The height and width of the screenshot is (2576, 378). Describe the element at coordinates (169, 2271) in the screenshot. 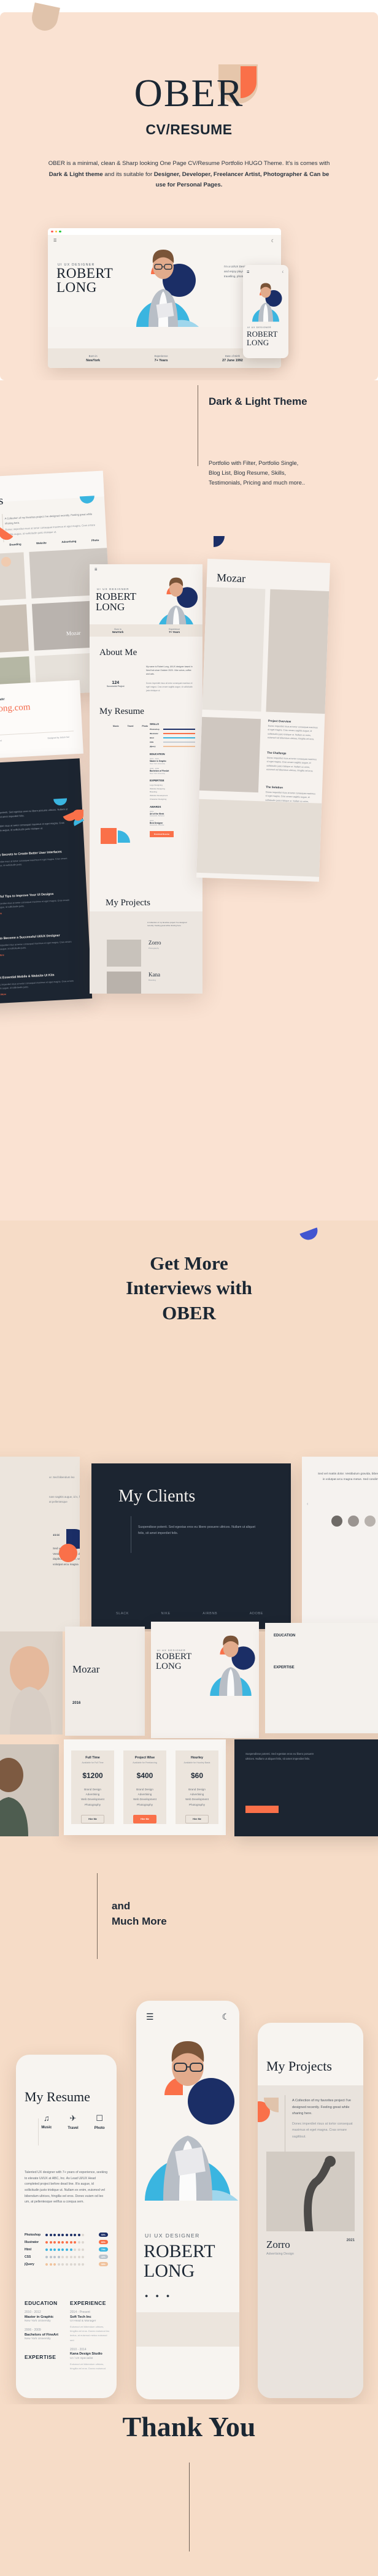

I see `phone-hero-name2: LONG` at that location.